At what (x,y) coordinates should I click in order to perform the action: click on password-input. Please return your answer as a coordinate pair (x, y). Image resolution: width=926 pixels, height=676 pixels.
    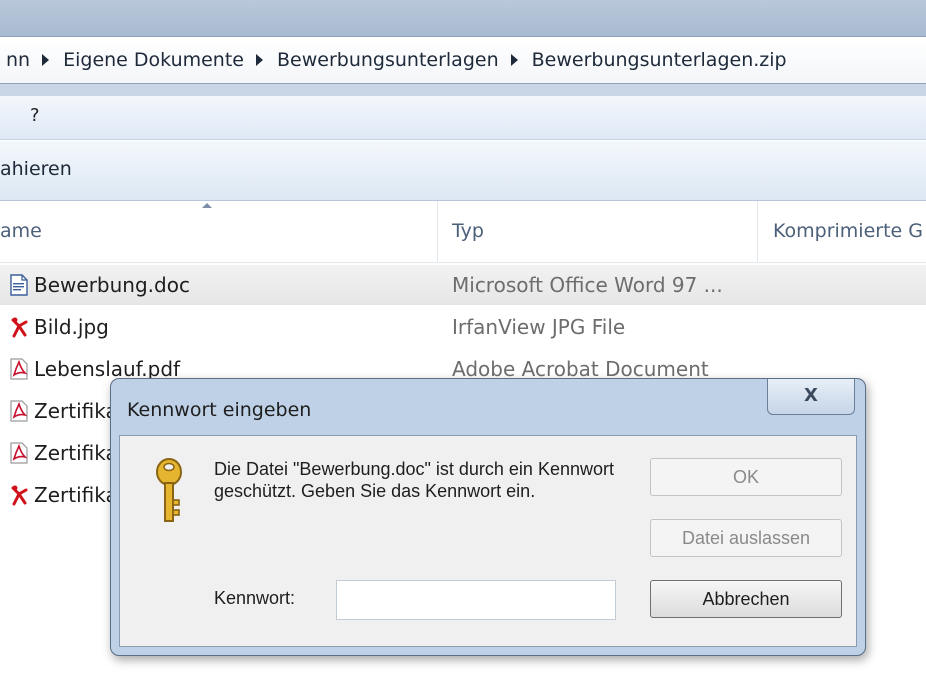
    Looking at the image, I should click on (476, 600).